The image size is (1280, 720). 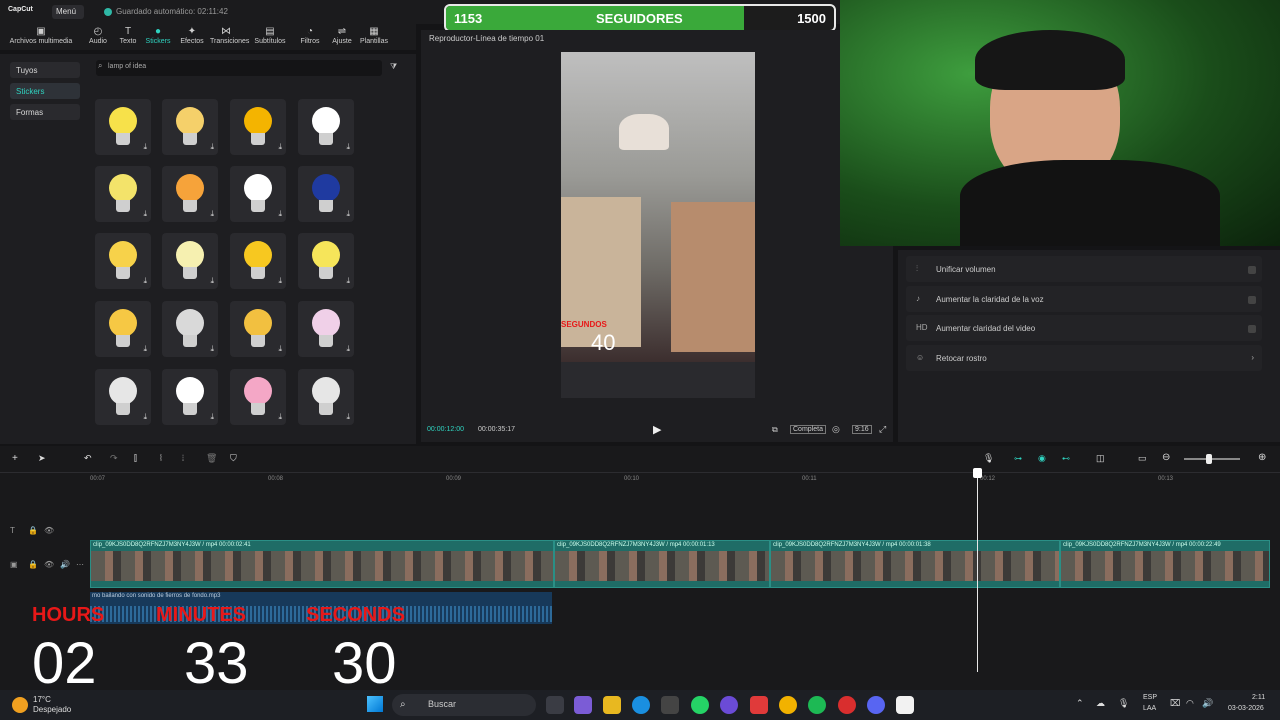 I want to click on split-icon: ⫿, so click(x=135, y=458).